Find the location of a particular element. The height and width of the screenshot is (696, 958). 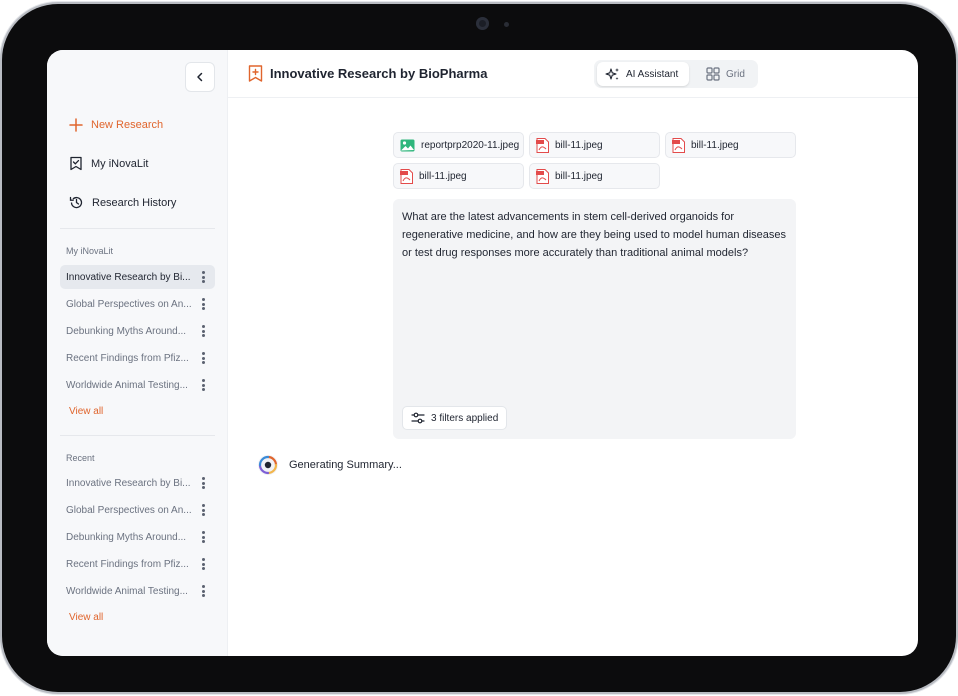

history-icon is located at coordinates (76, 202).